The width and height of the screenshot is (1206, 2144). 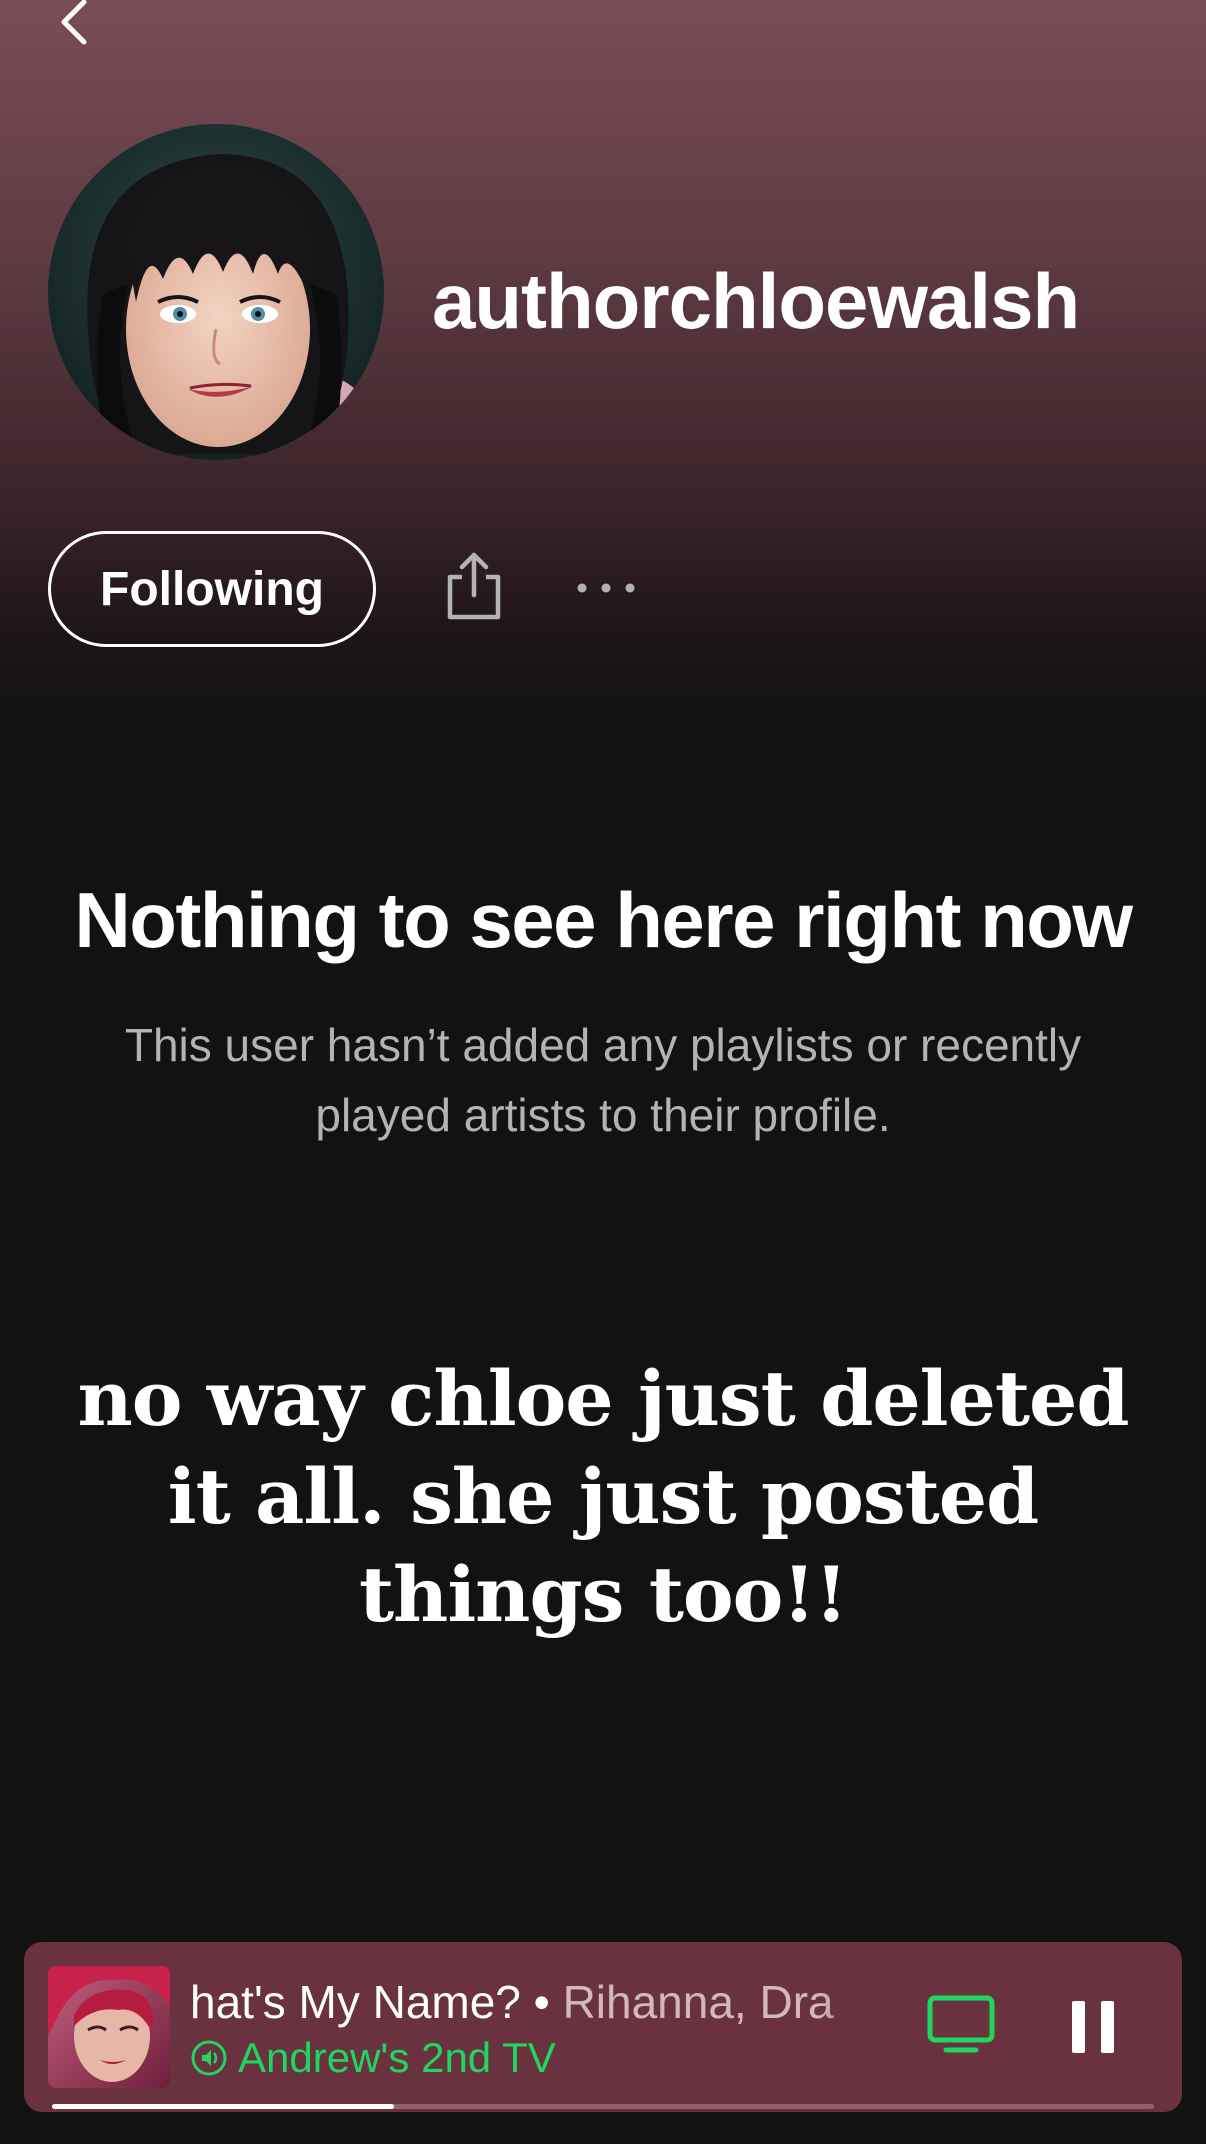 What do you see at coordinates (860, 2002) in the screenshot?
I see `text-fade` at bounding box center [860, 2002].